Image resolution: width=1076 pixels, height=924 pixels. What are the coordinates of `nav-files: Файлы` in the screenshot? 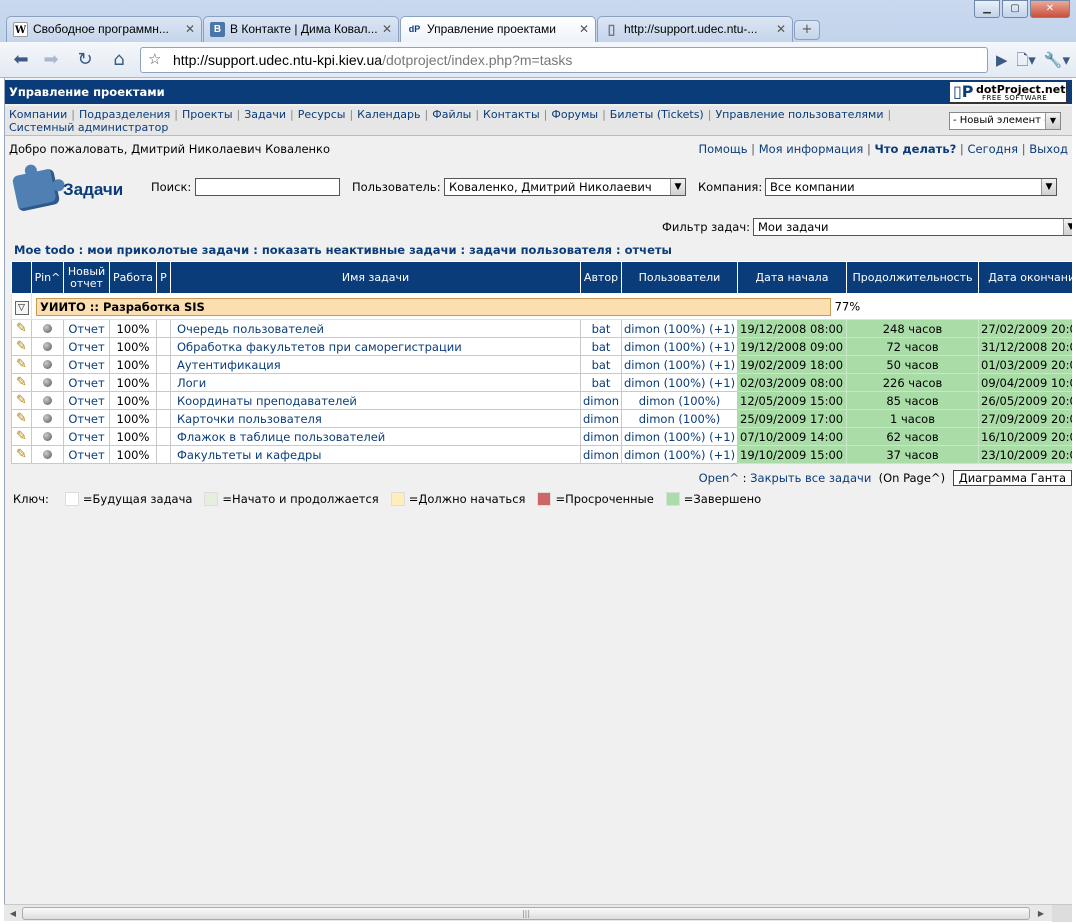 It's located at (451, 114).